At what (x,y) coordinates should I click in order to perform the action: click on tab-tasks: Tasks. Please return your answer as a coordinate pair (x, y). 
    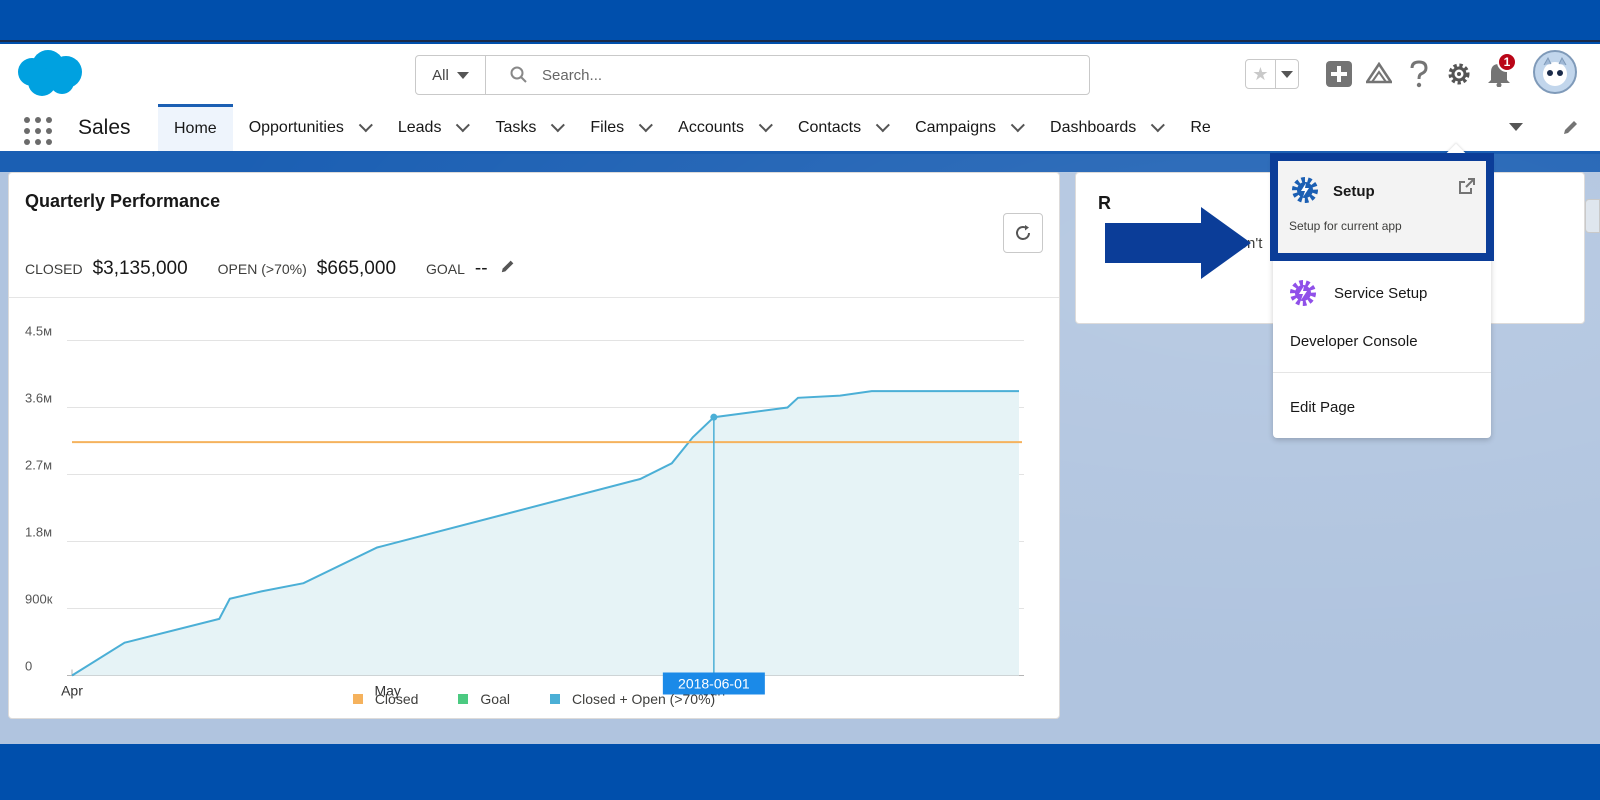
    Looking at the image, I should click on (526, 127).